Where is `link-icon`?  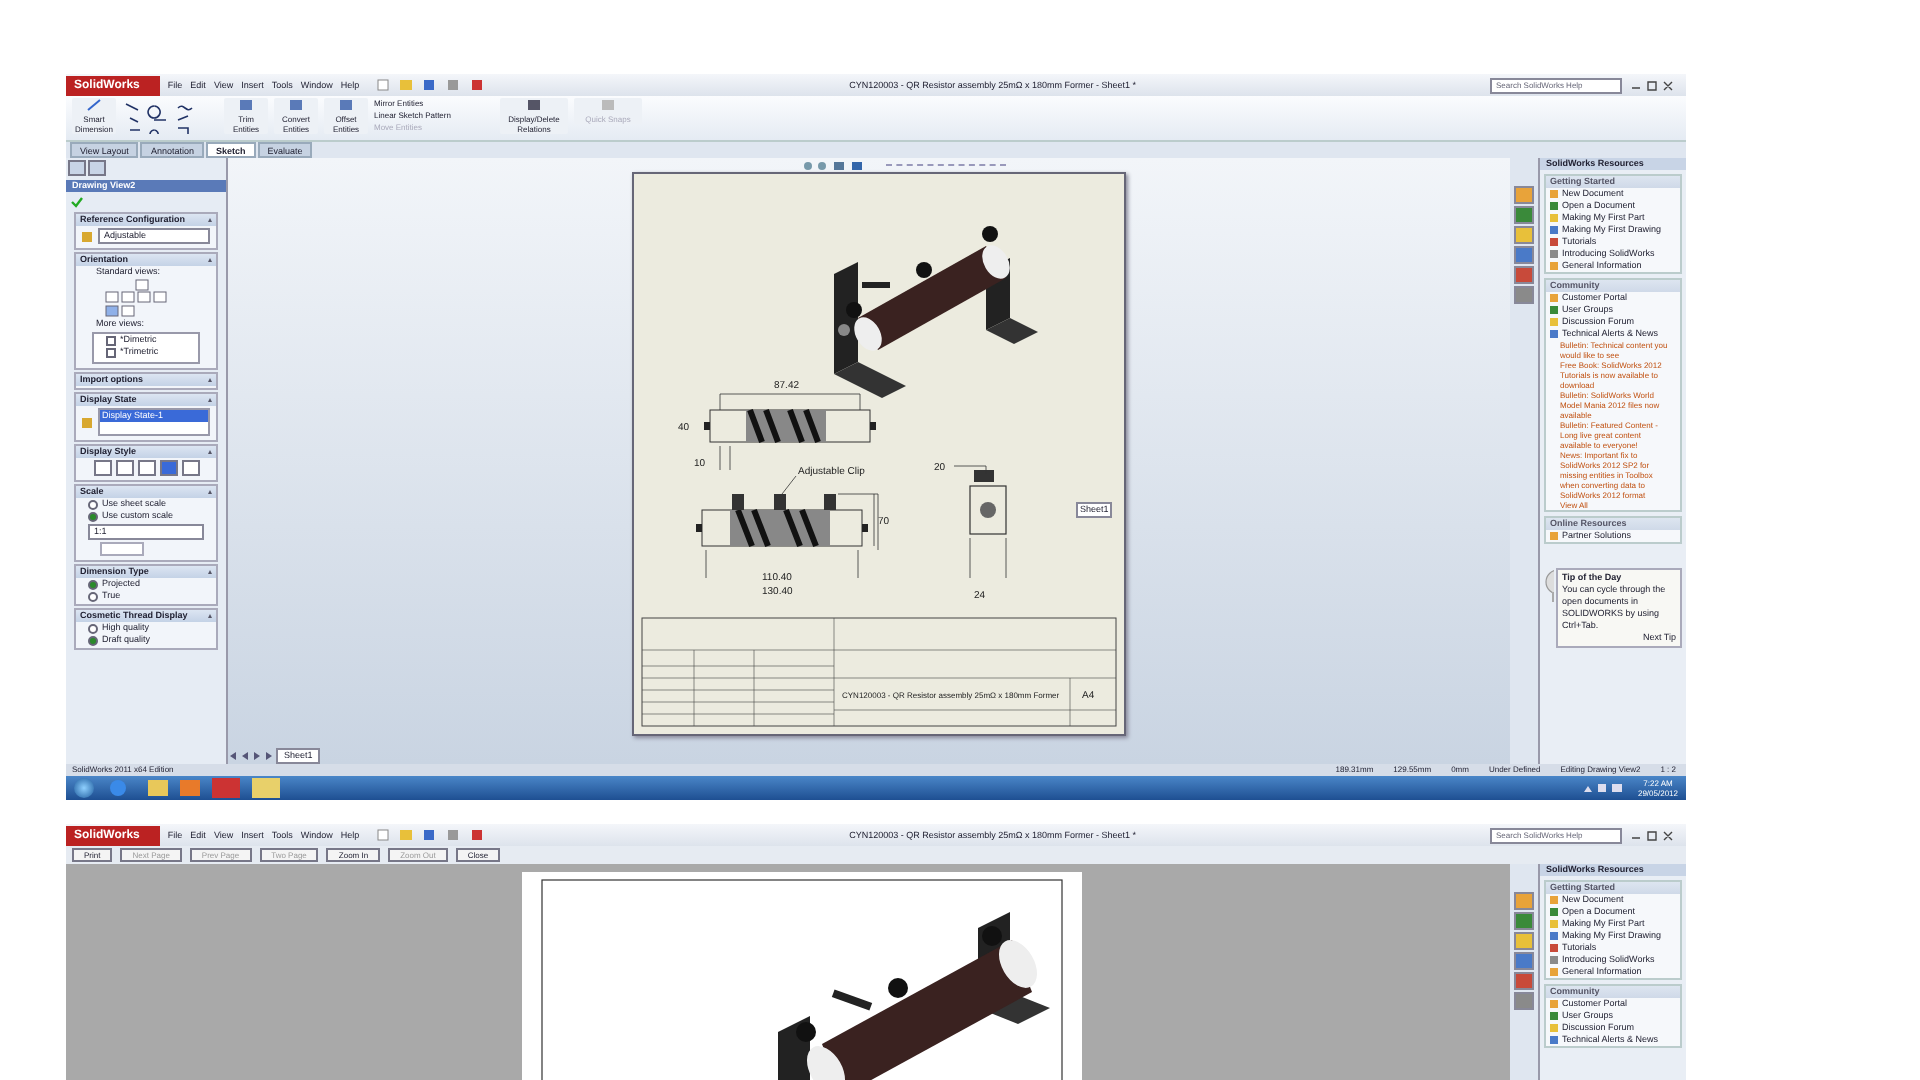 link-icon is located at coordinates (1554, 536).